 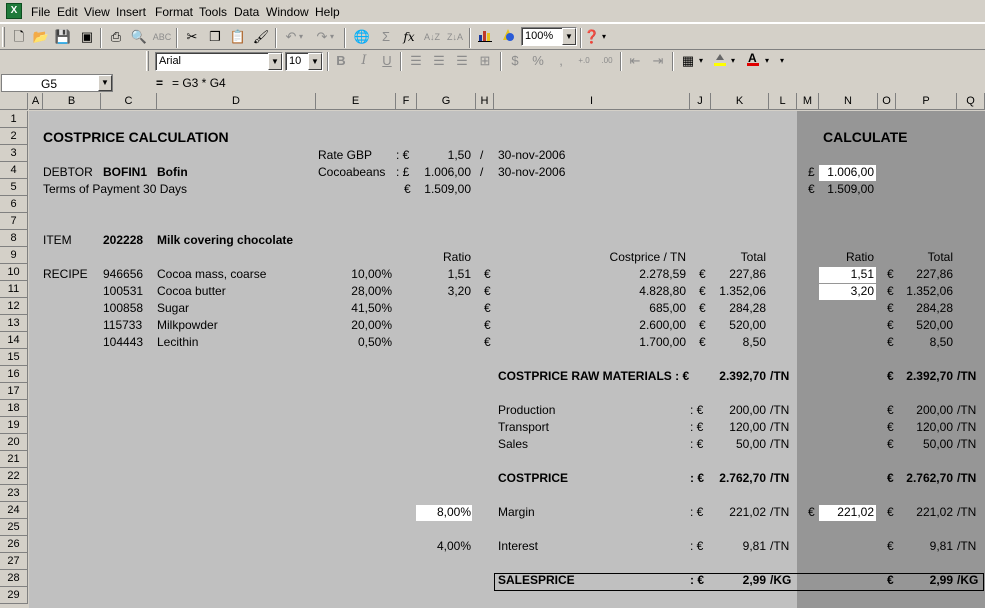 I want to click on cocoa-slash: /, so click(x=481, y=172).